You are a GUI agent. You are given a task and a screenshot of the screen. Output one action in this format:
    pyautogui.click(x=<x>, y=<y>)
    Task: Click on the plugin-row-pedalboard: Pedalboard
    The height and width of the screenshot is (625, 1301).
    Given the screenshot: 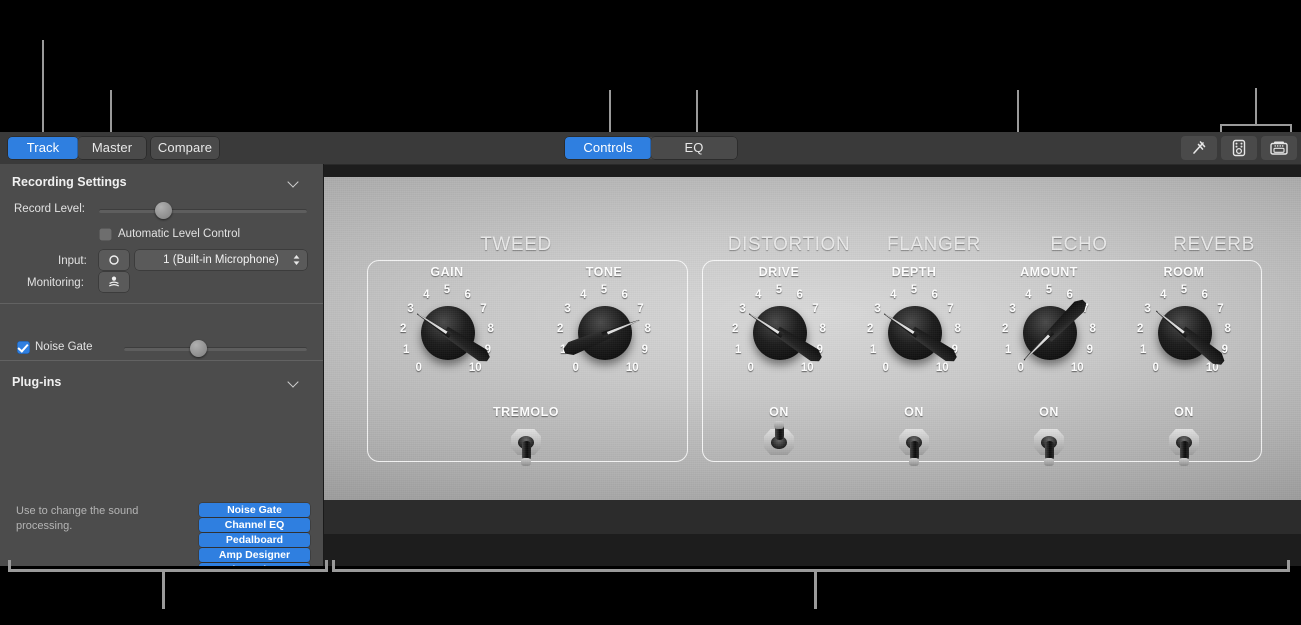 What is the action you would take?
    pyautogui.click(x=254, y=540)
    